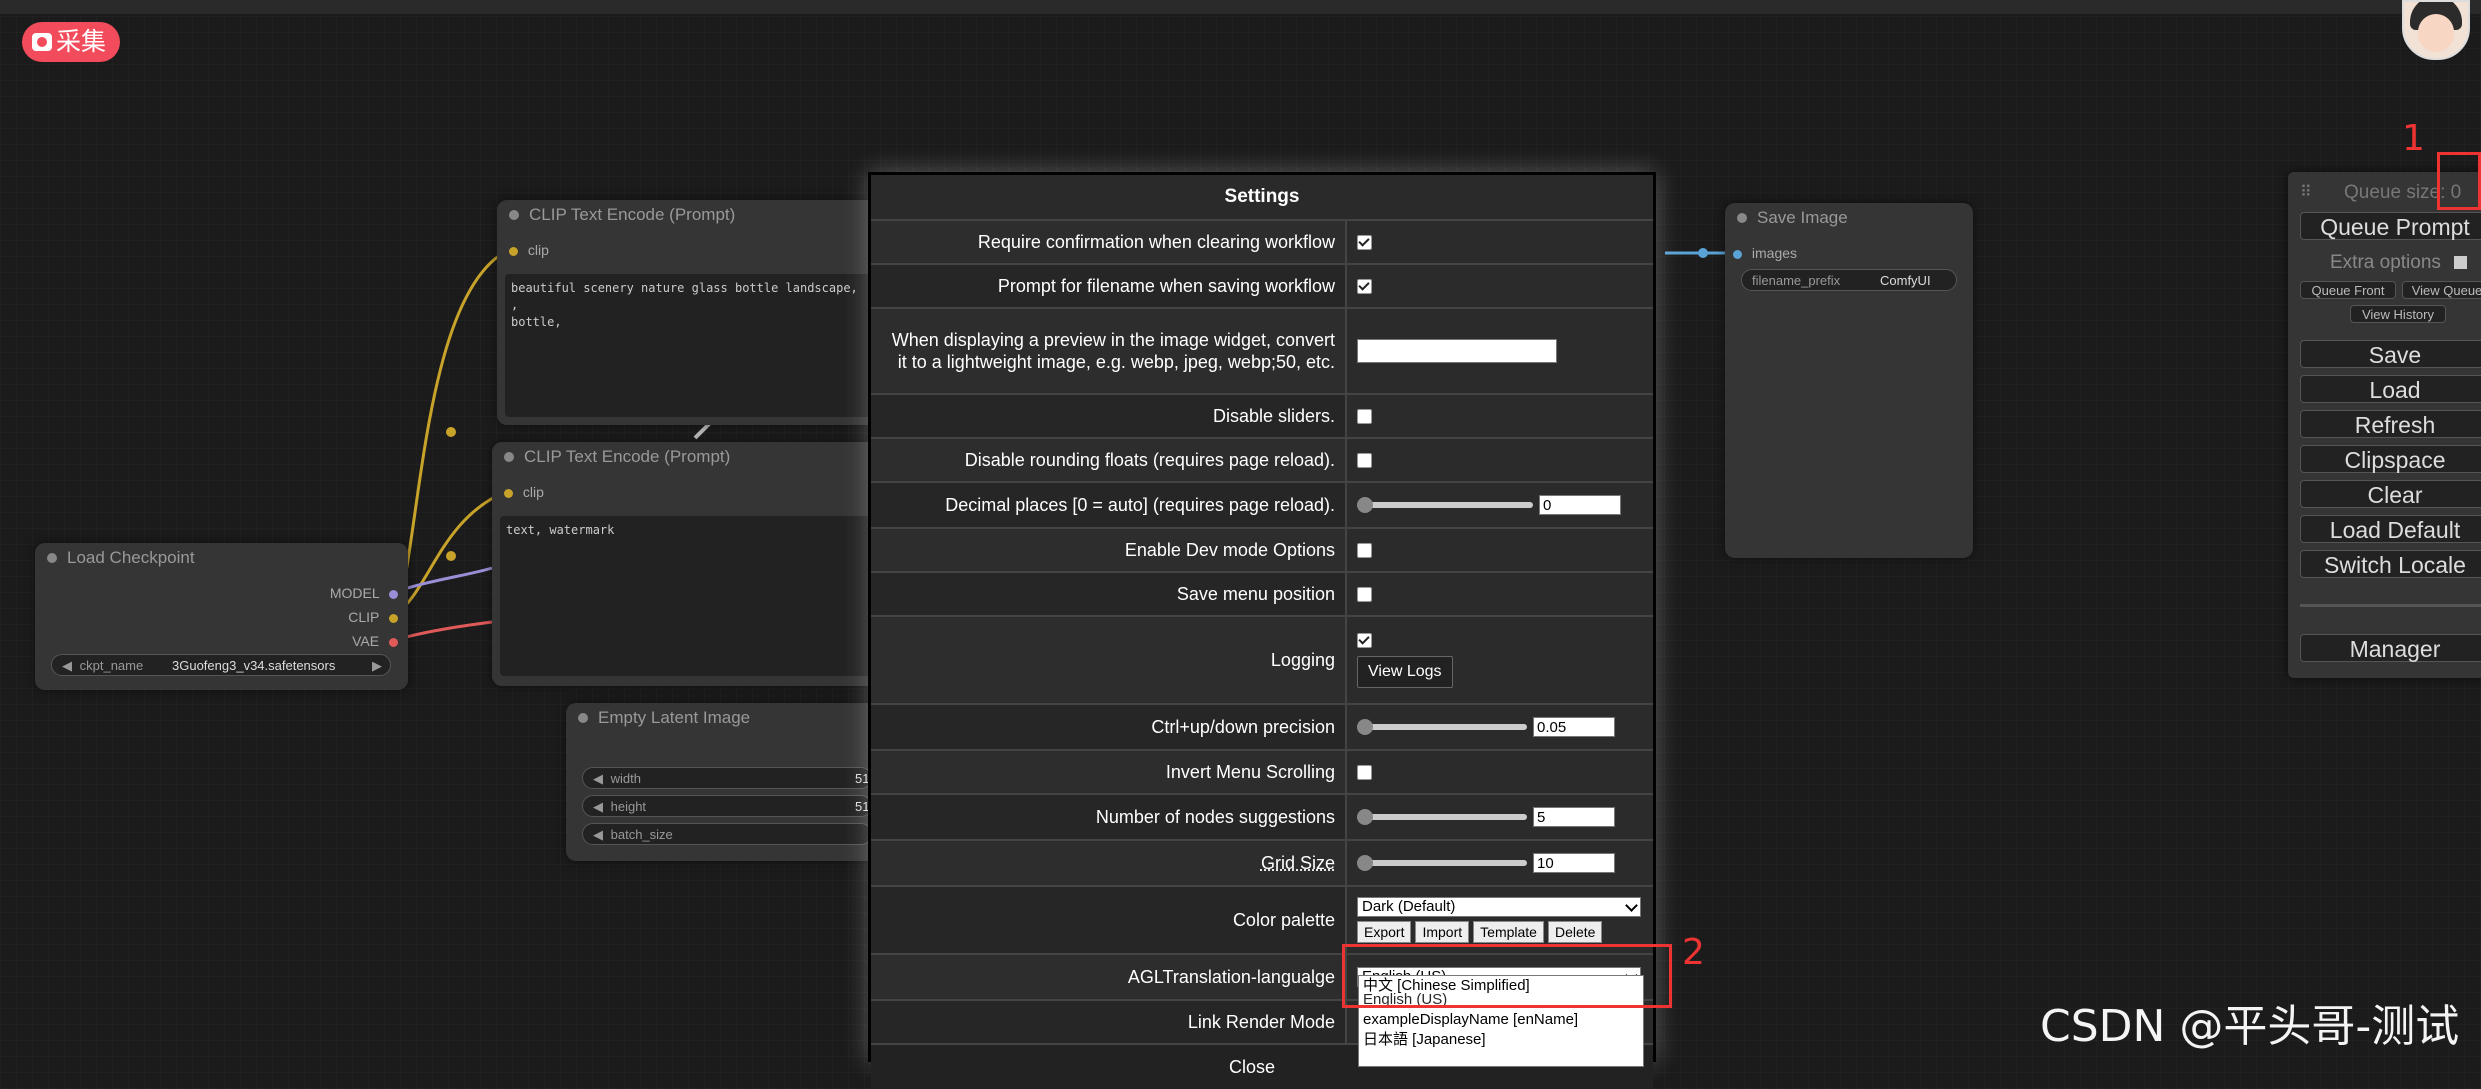 This screenshot has height=1089, width=2481. Describe the element at coordinates (1499, 907) in the screenshot. I see `color-palette-select: Dark (Default)` at that location.